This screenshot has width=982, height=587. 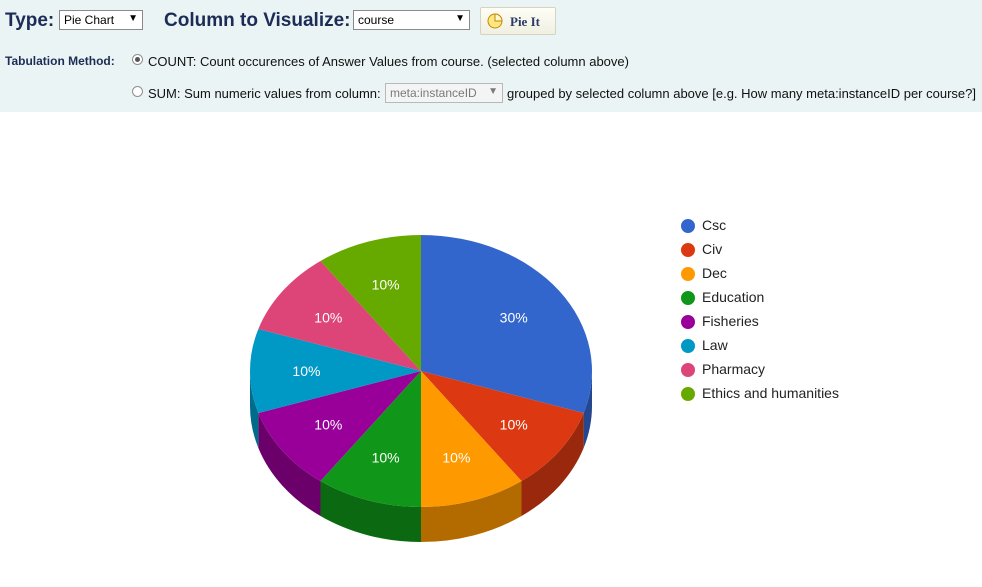 What do you see at coordinates (712, 249) in the screenshot?
I see `legend-label: Civ` at bounding box center [712, 249].